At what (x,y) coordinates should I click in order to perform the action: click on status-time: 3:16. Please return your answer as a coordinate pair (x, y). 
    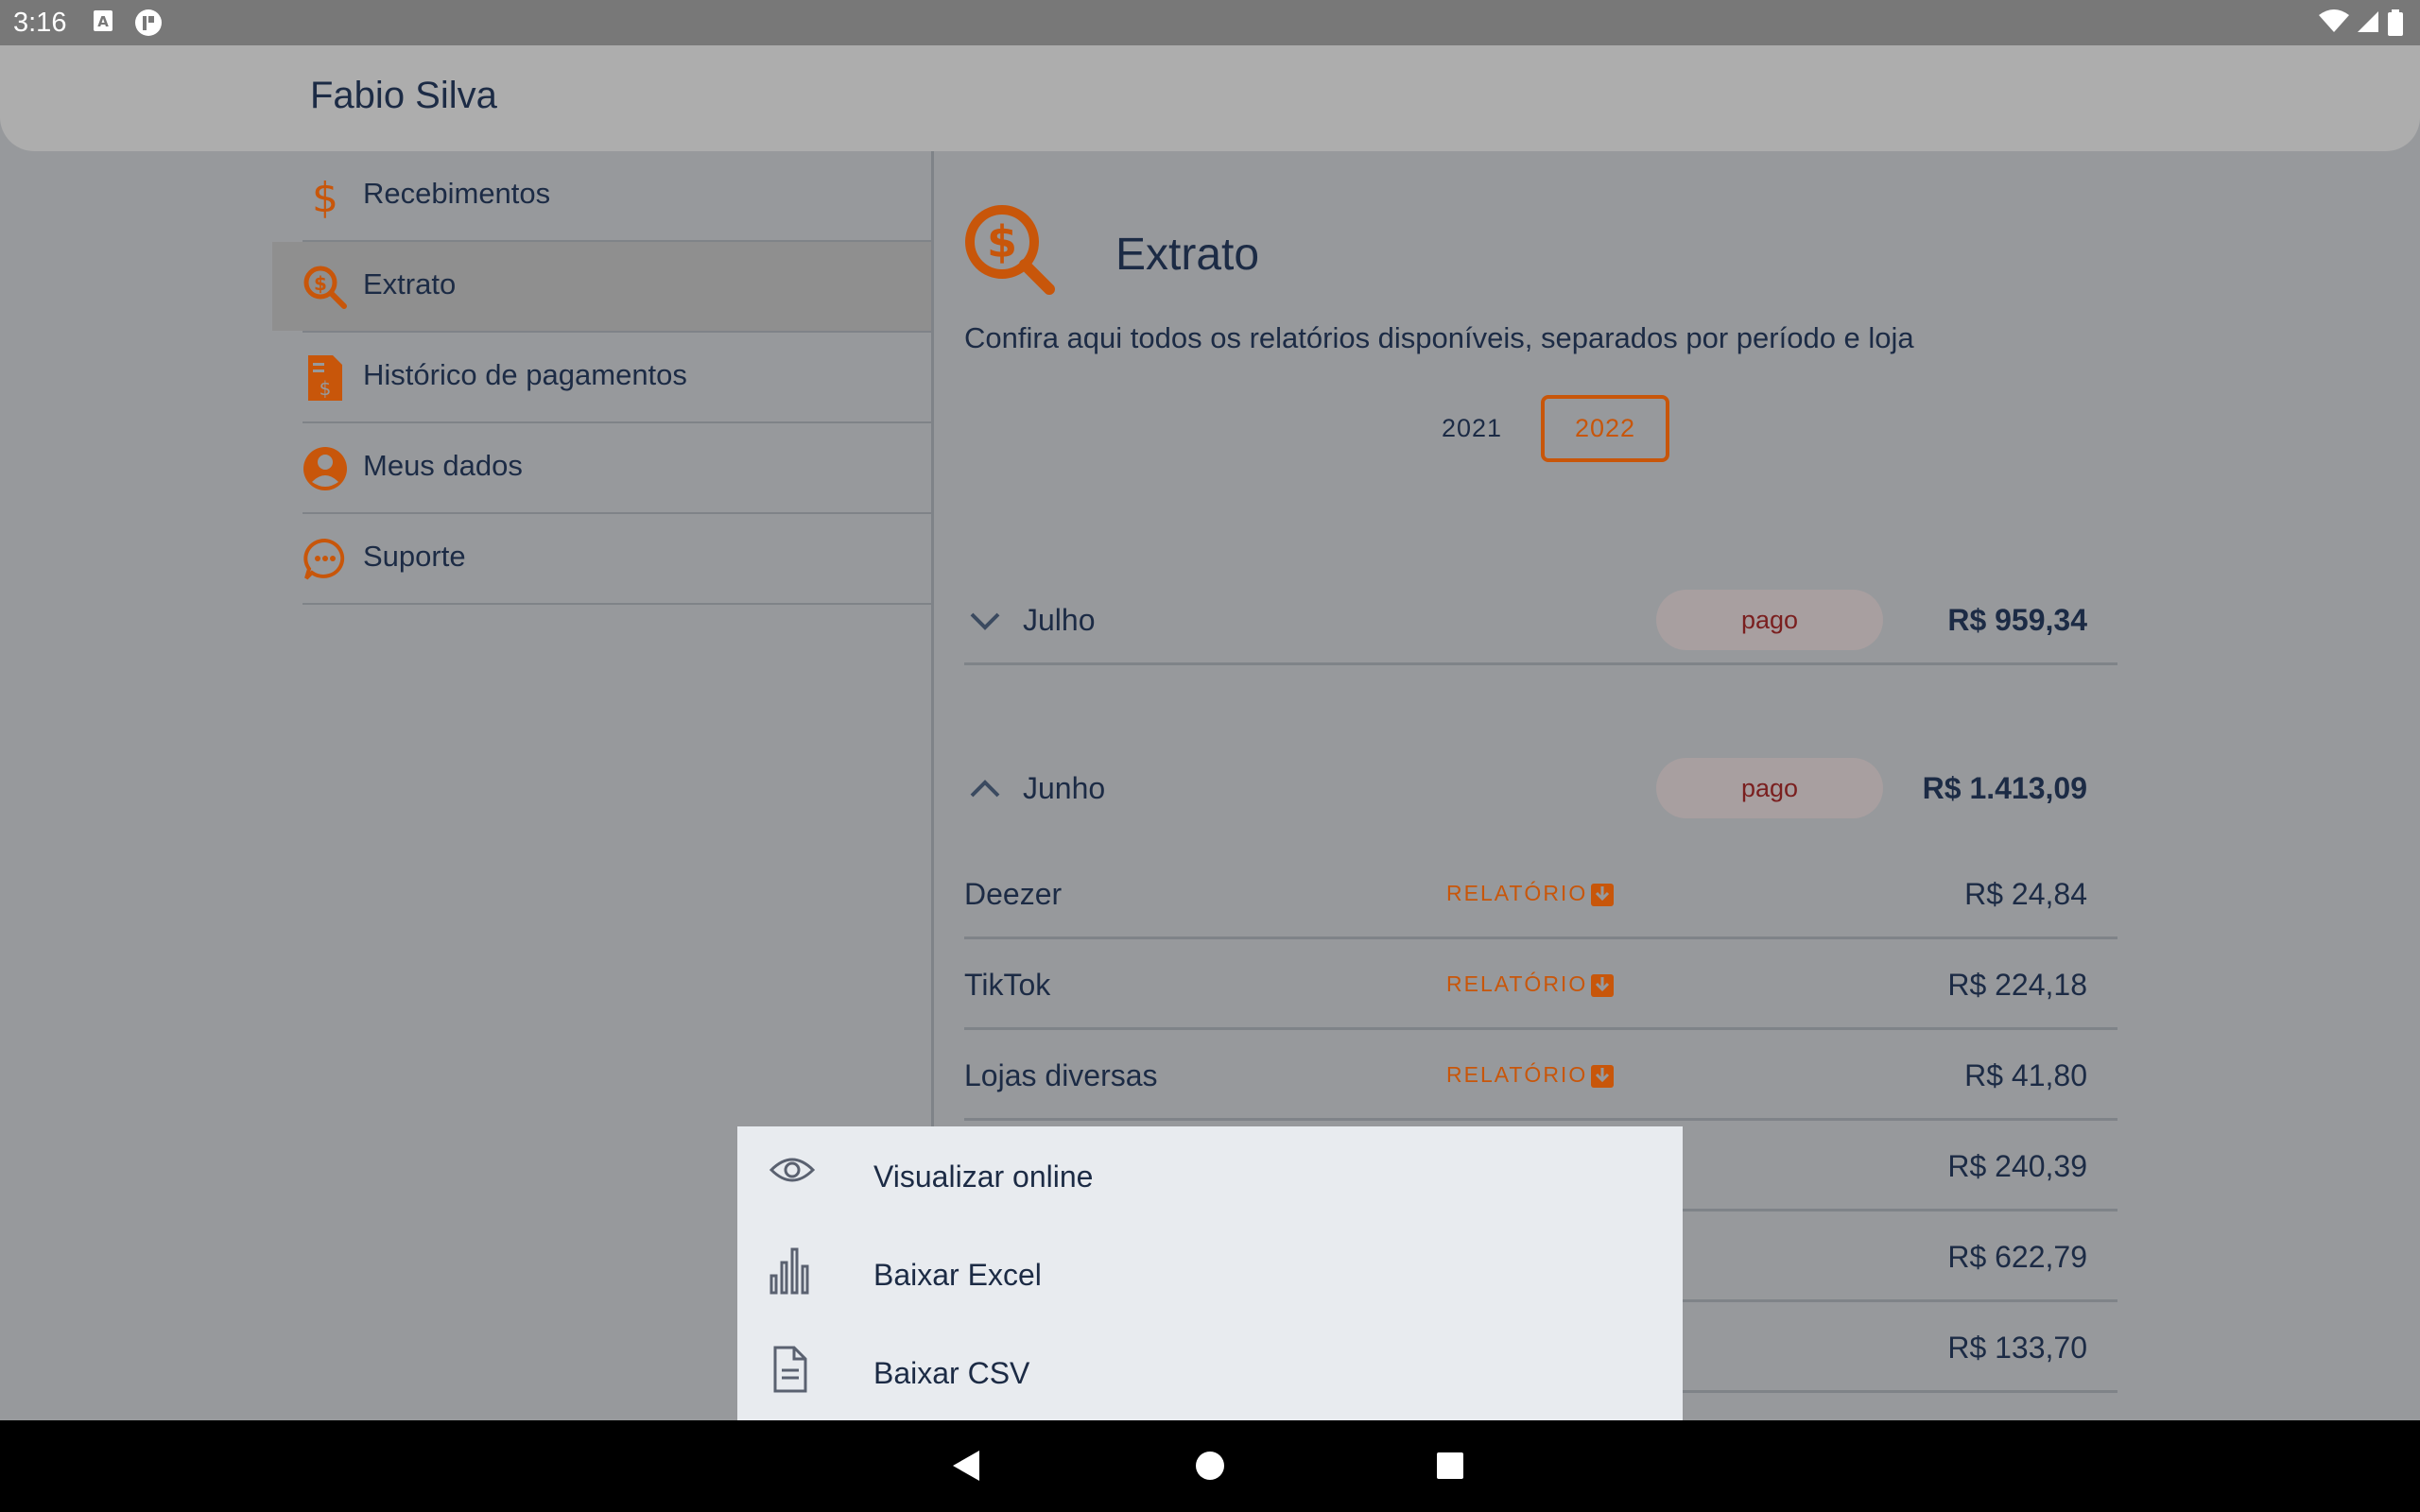
    Looking at the image, I should click on (40, 23).